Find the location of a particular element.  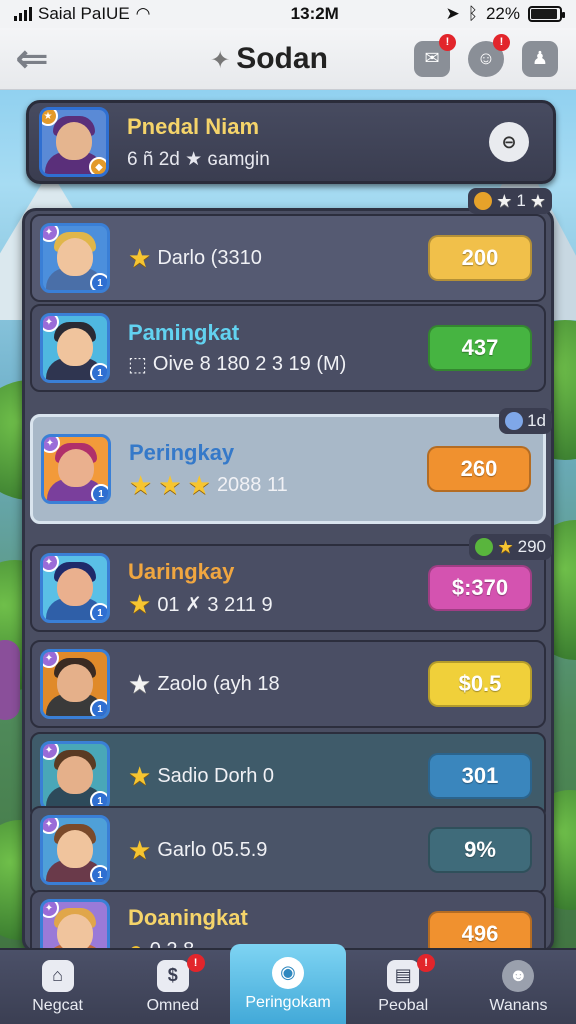

row-star-badge: ★ 290 is located at coordinates (510, 547).